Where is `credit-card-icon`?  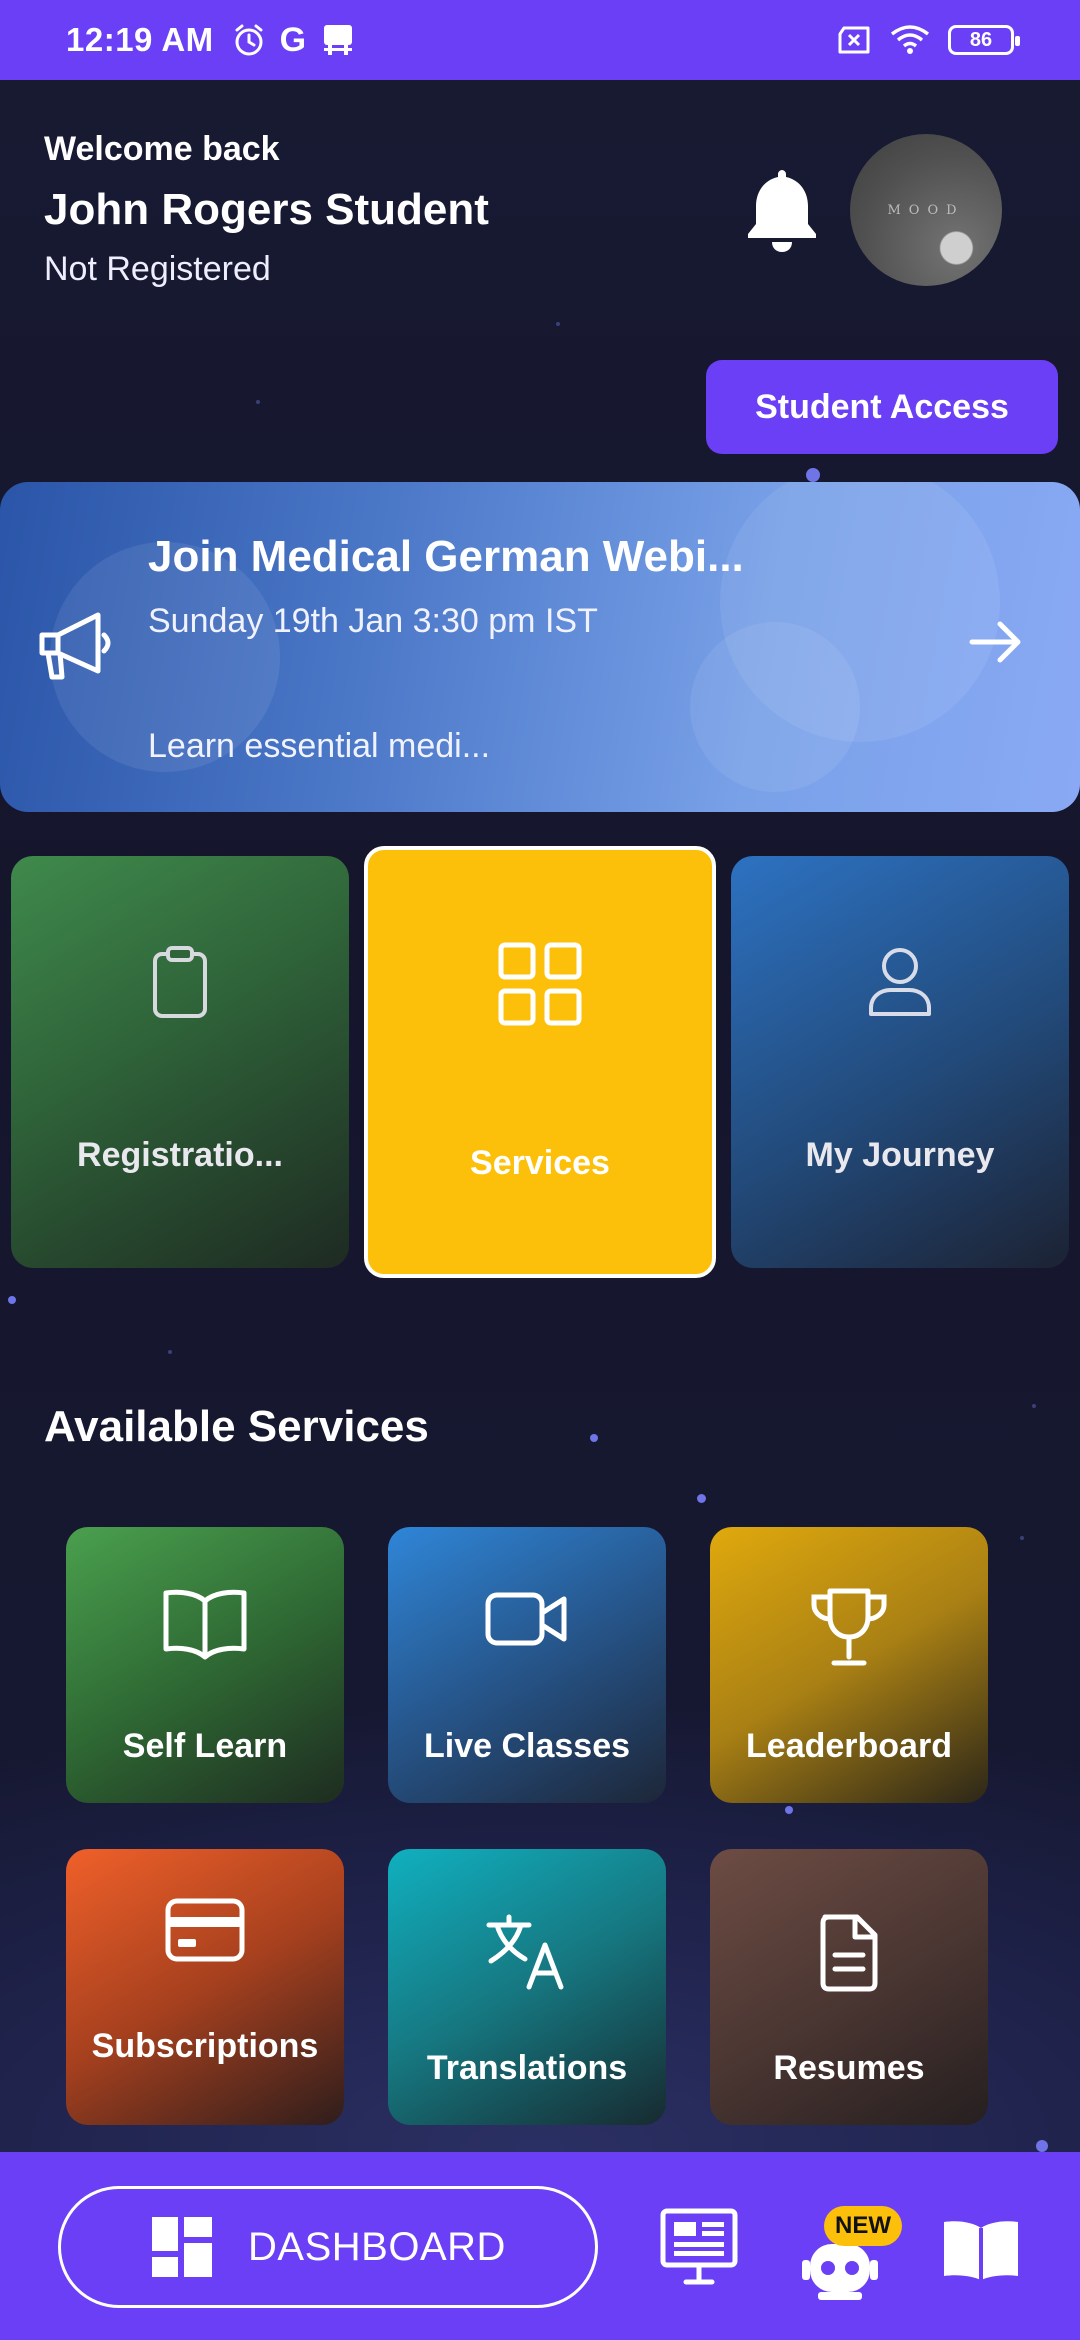 credit-card-icon is located at coordinates (205, 1930).